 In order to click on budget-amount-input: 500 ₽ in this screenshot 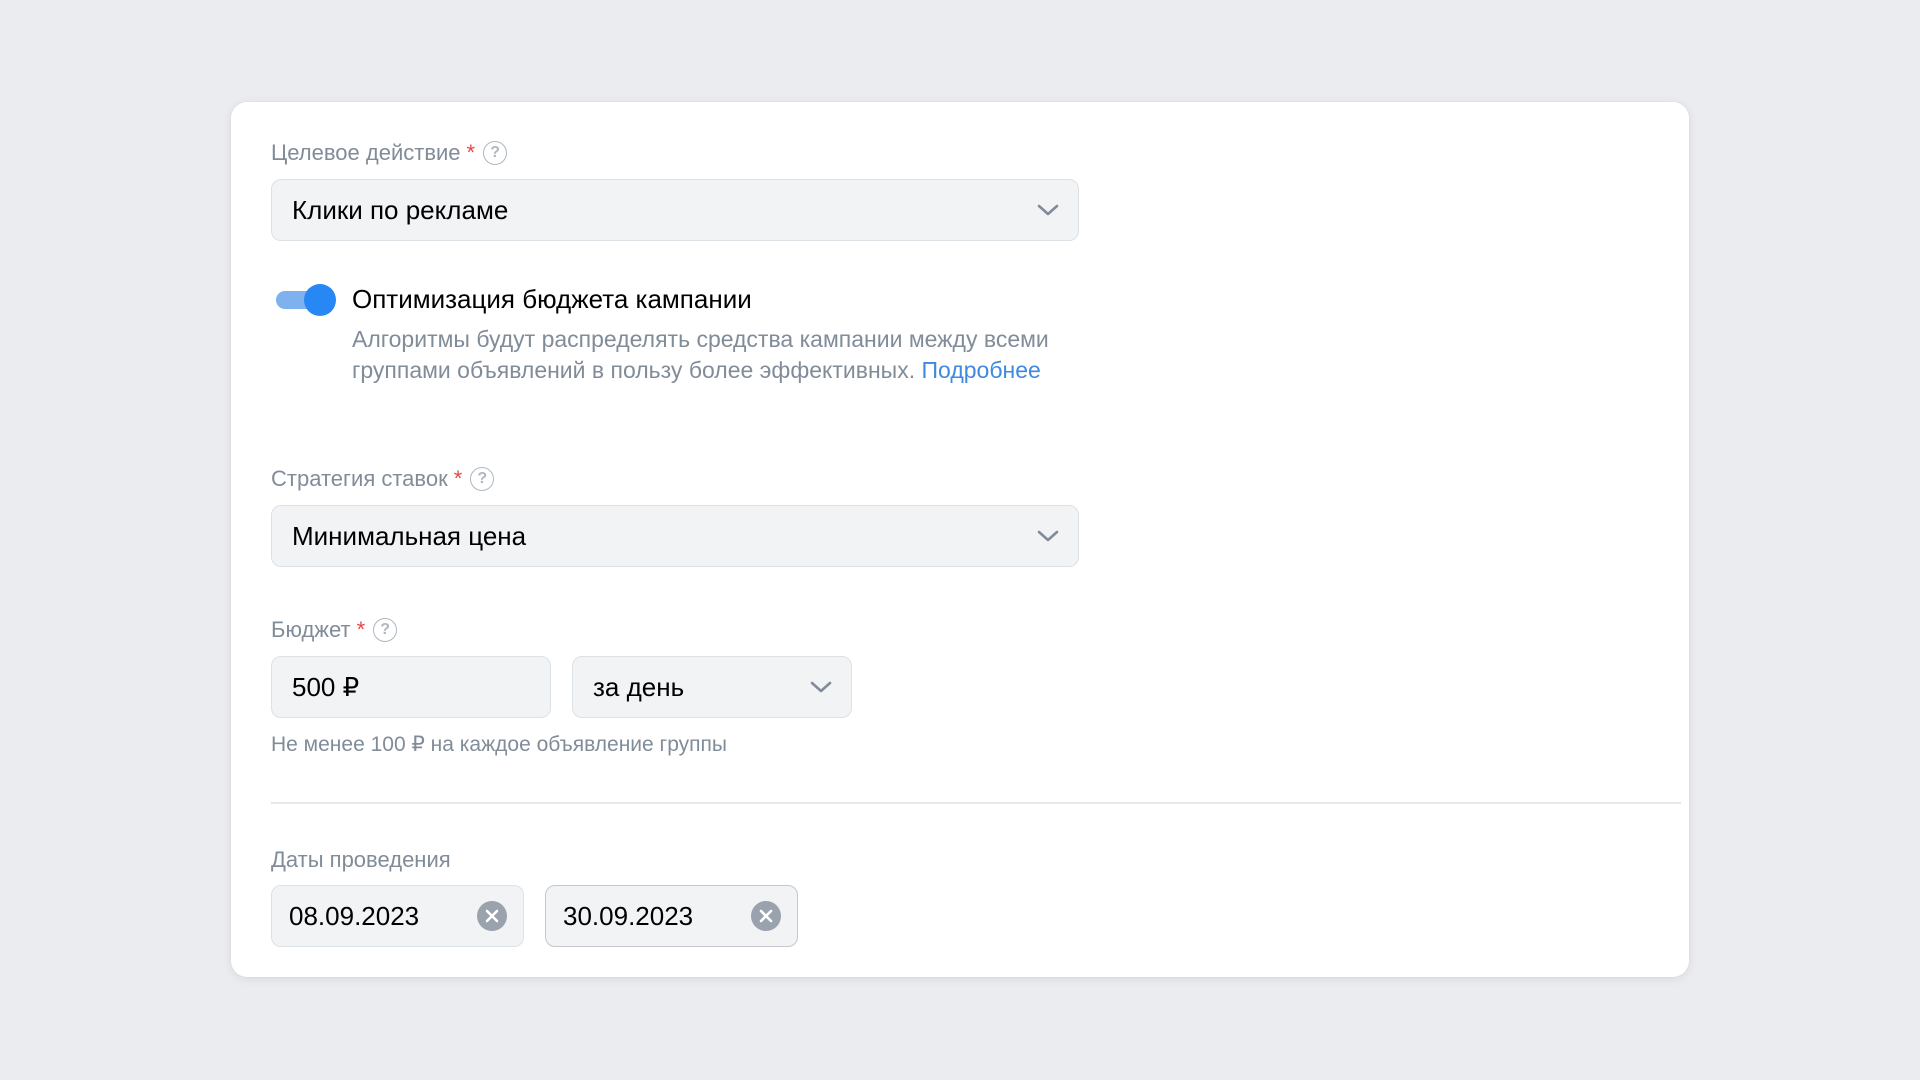, I will do `click(411, 687)`.